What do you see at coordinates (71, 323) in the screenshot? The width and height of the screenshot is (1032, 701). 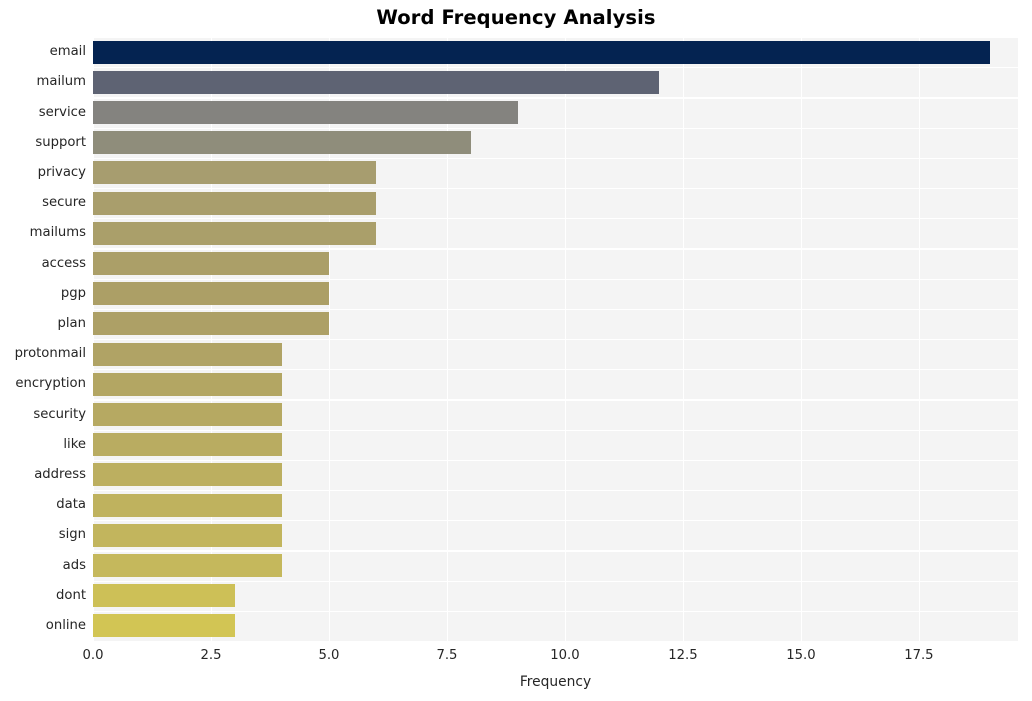 I see `y-tick-label: plan` at bounding box center [71, 323].